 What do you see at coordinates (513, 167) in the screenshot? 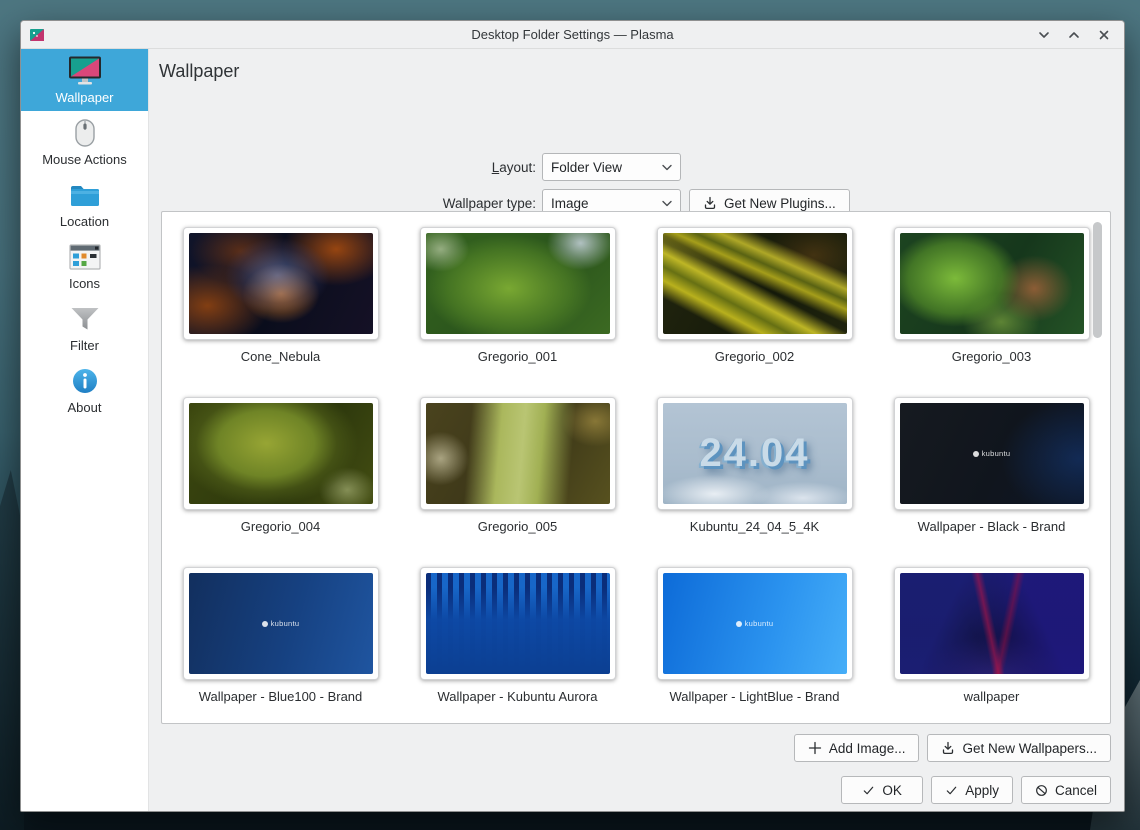
I see `layout-label: Layout:` at bounding box center [513, 167].